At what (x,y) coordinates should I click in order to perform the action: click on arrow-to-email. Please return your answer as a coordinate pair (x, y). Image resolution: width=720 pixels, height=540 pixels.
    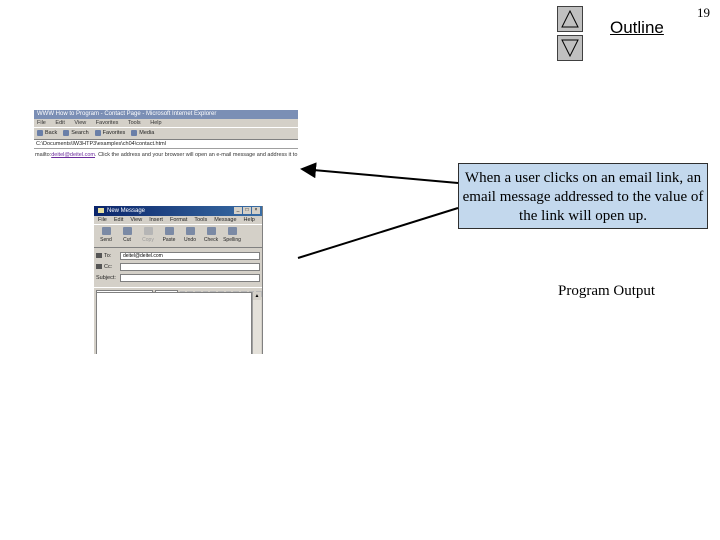
    Looking at the image, I should click on (378, 233).